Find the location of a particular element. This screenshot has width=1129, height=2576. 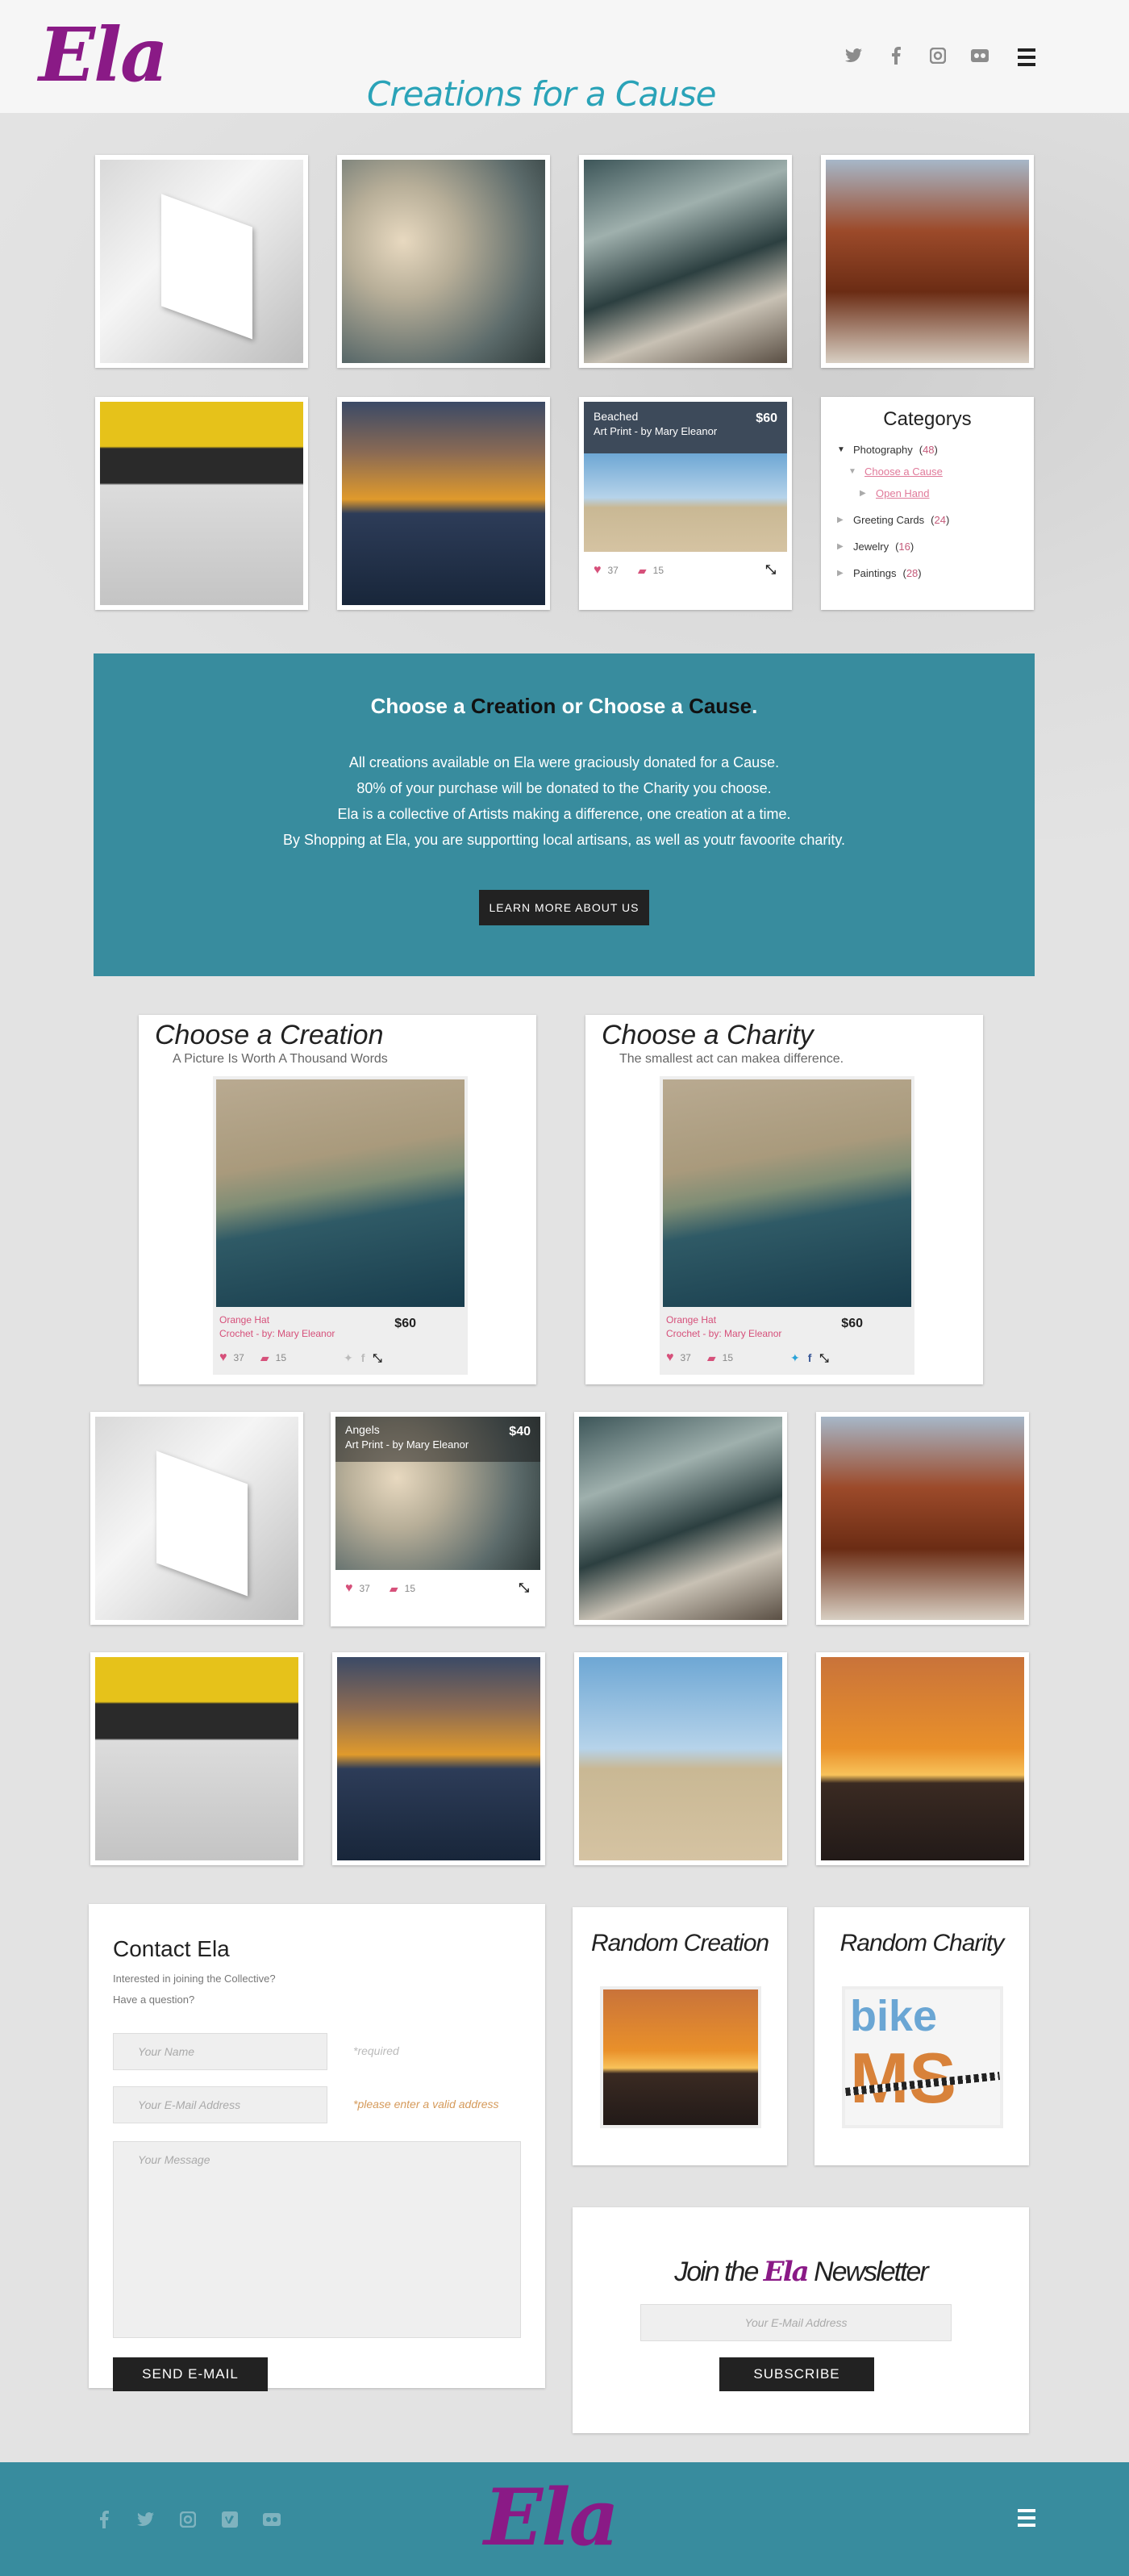

categories-title: Categorys is located at coordinates (927, 419).